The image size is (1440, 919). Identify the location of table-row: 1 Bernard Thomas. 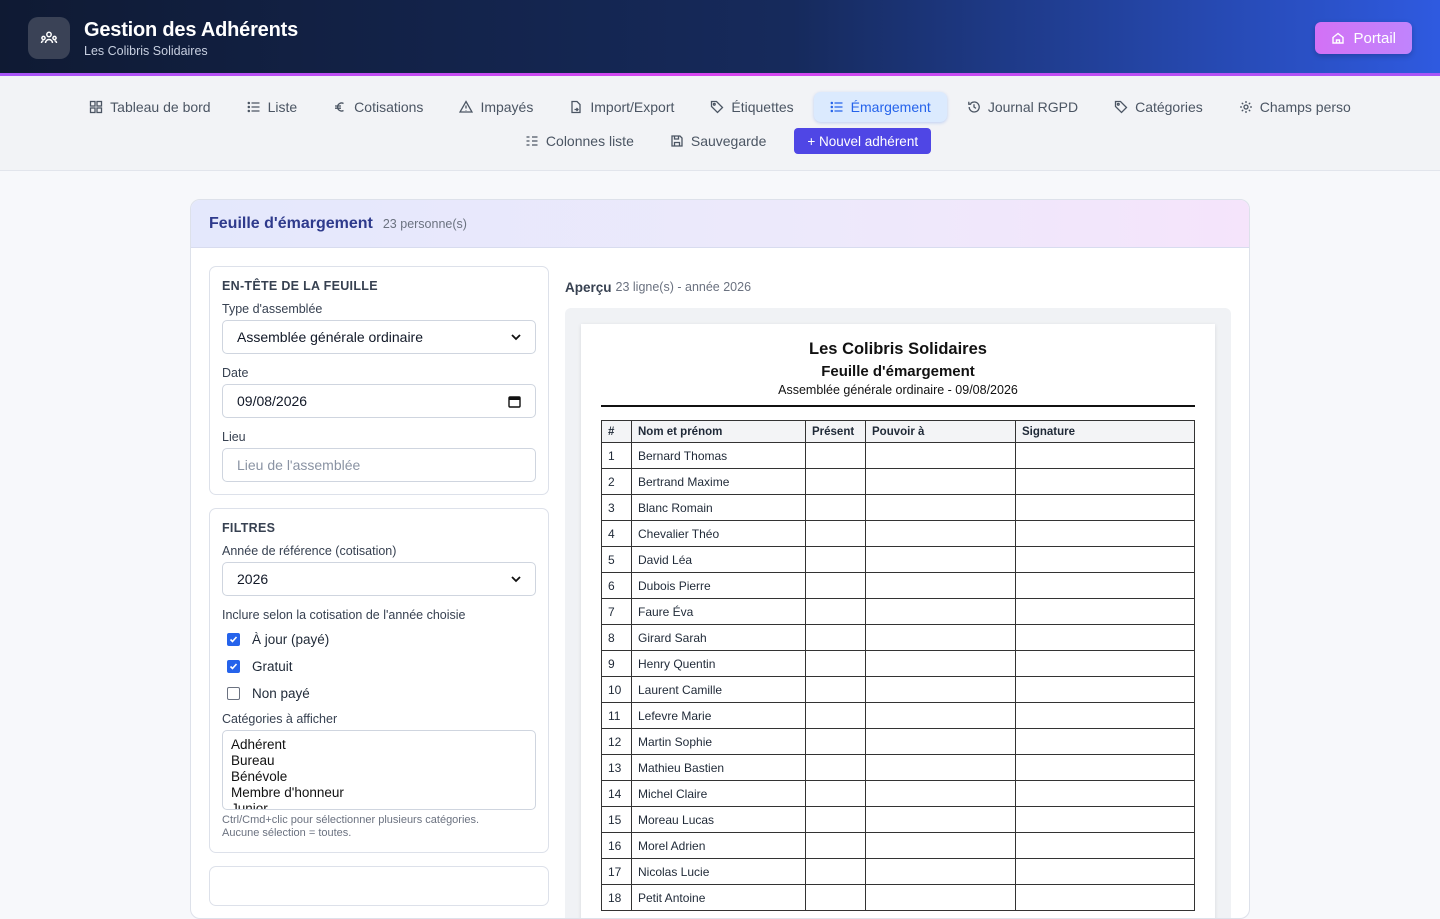
(898, 455).